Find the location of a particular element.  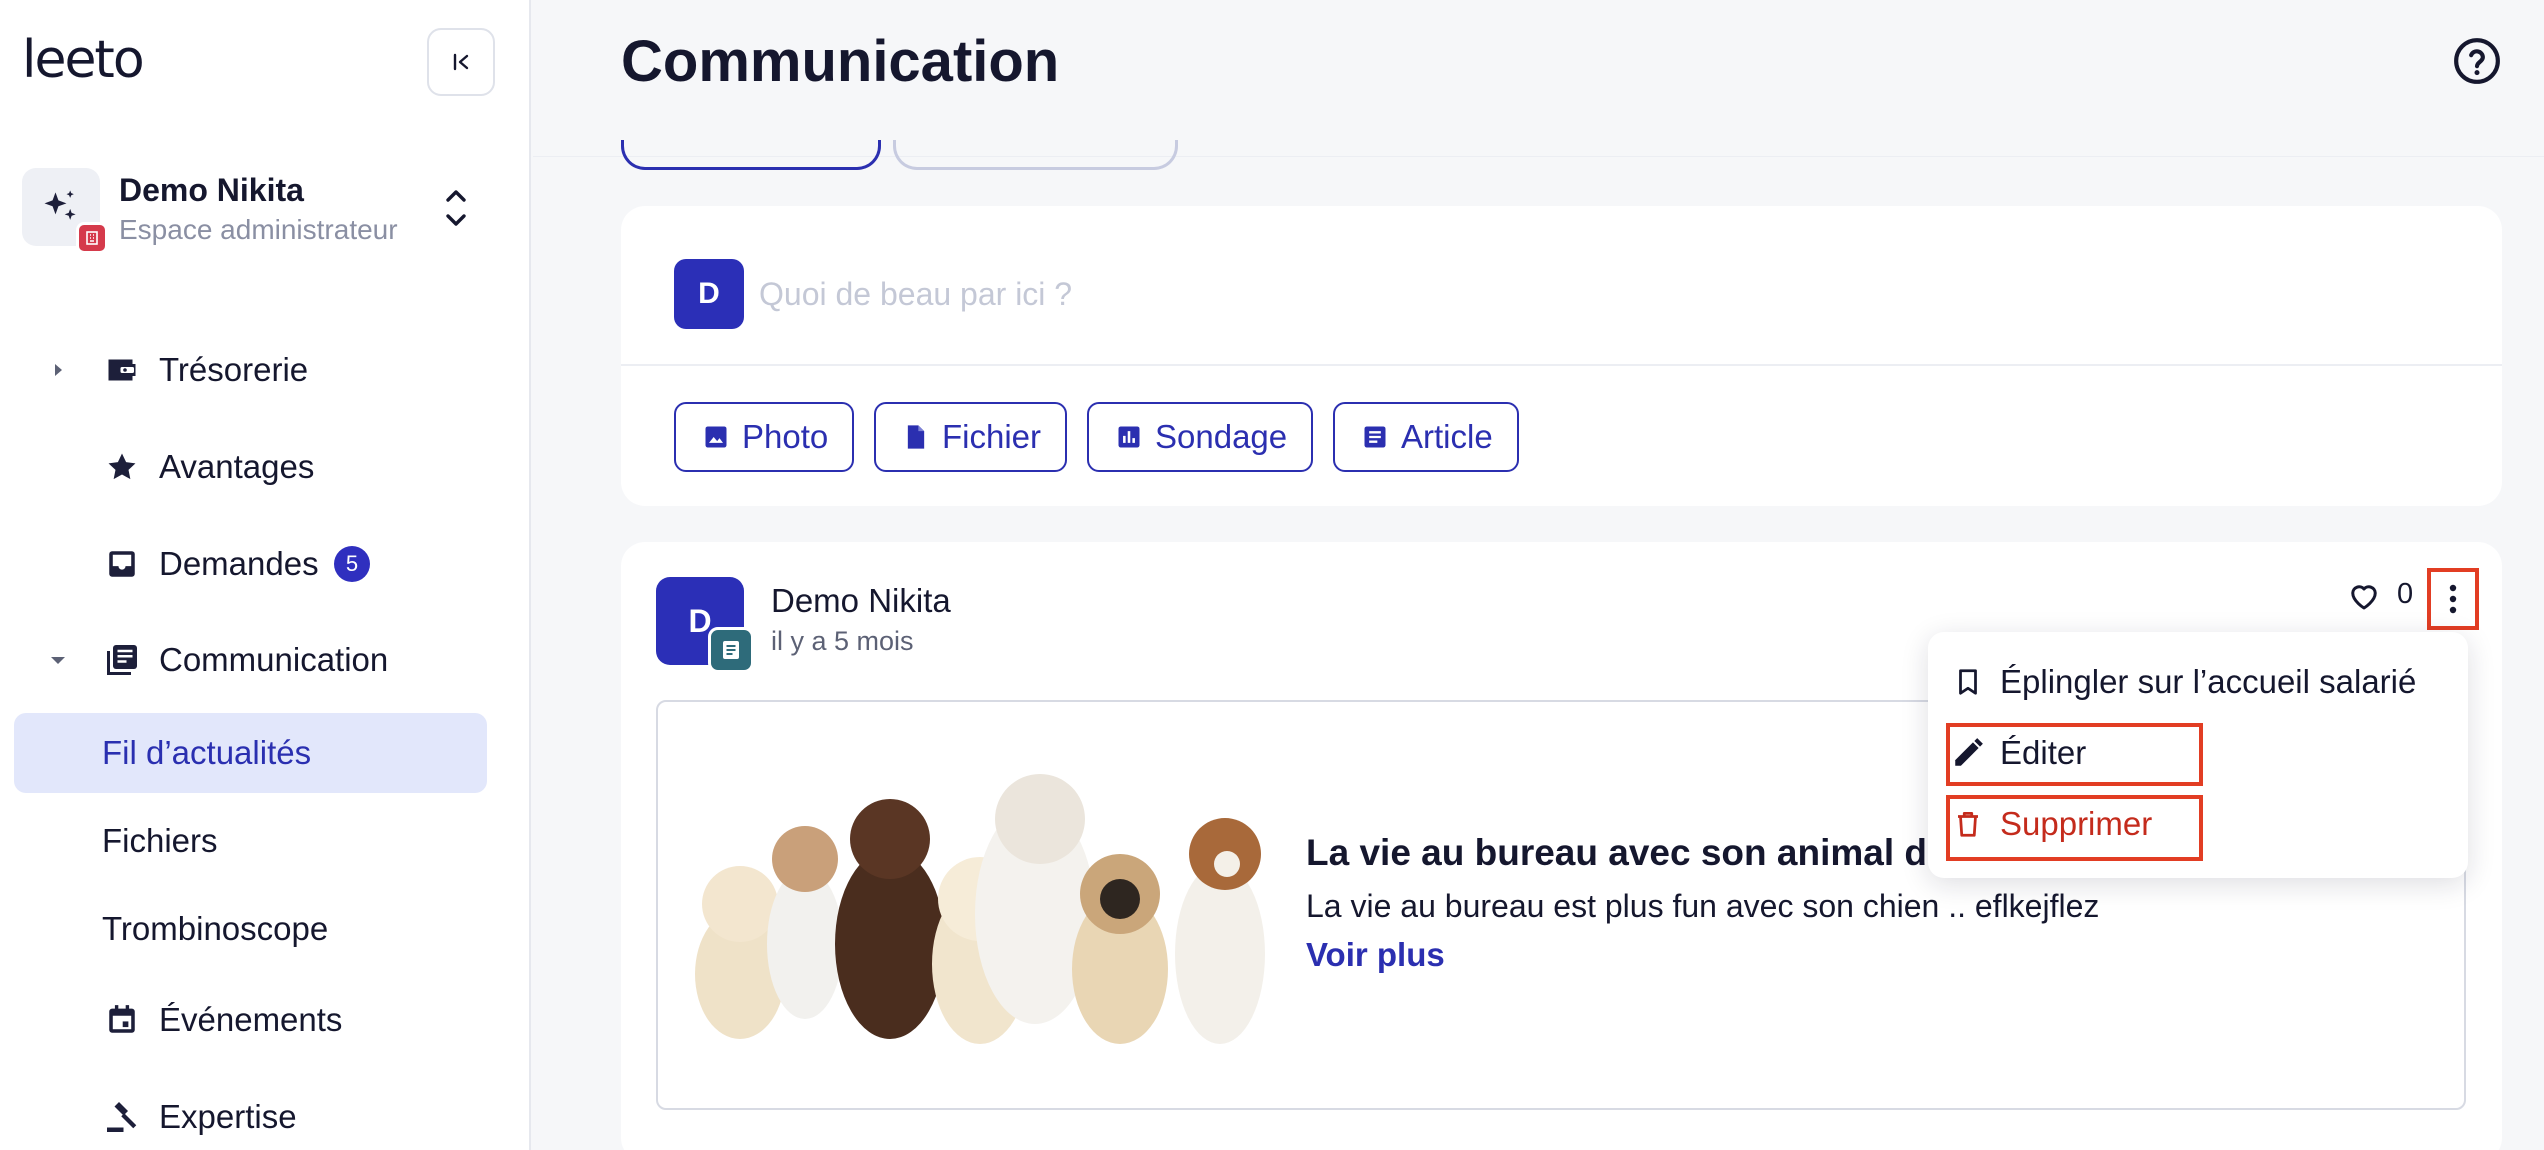

newspaper-icon is located at coordinates (122, 660).